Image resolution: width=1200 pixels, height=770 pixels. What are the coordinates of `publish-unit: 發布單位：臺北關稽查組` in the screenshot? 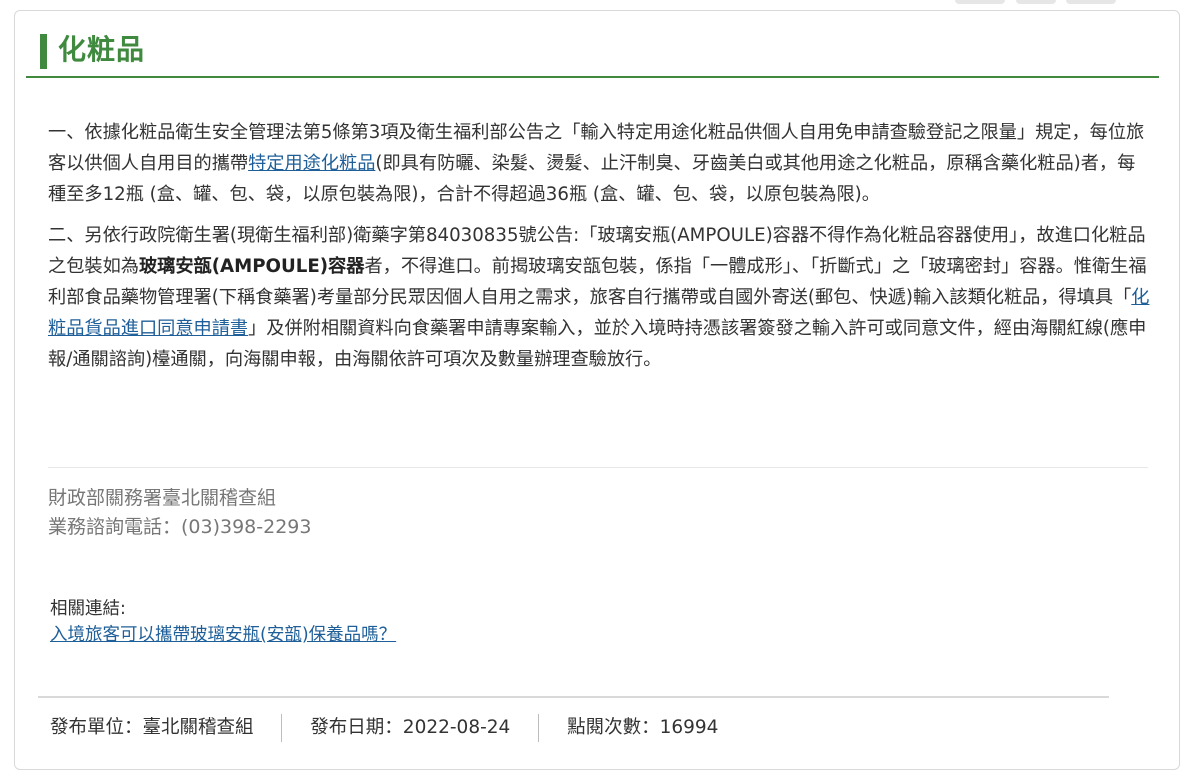 It's located at (152, 727).